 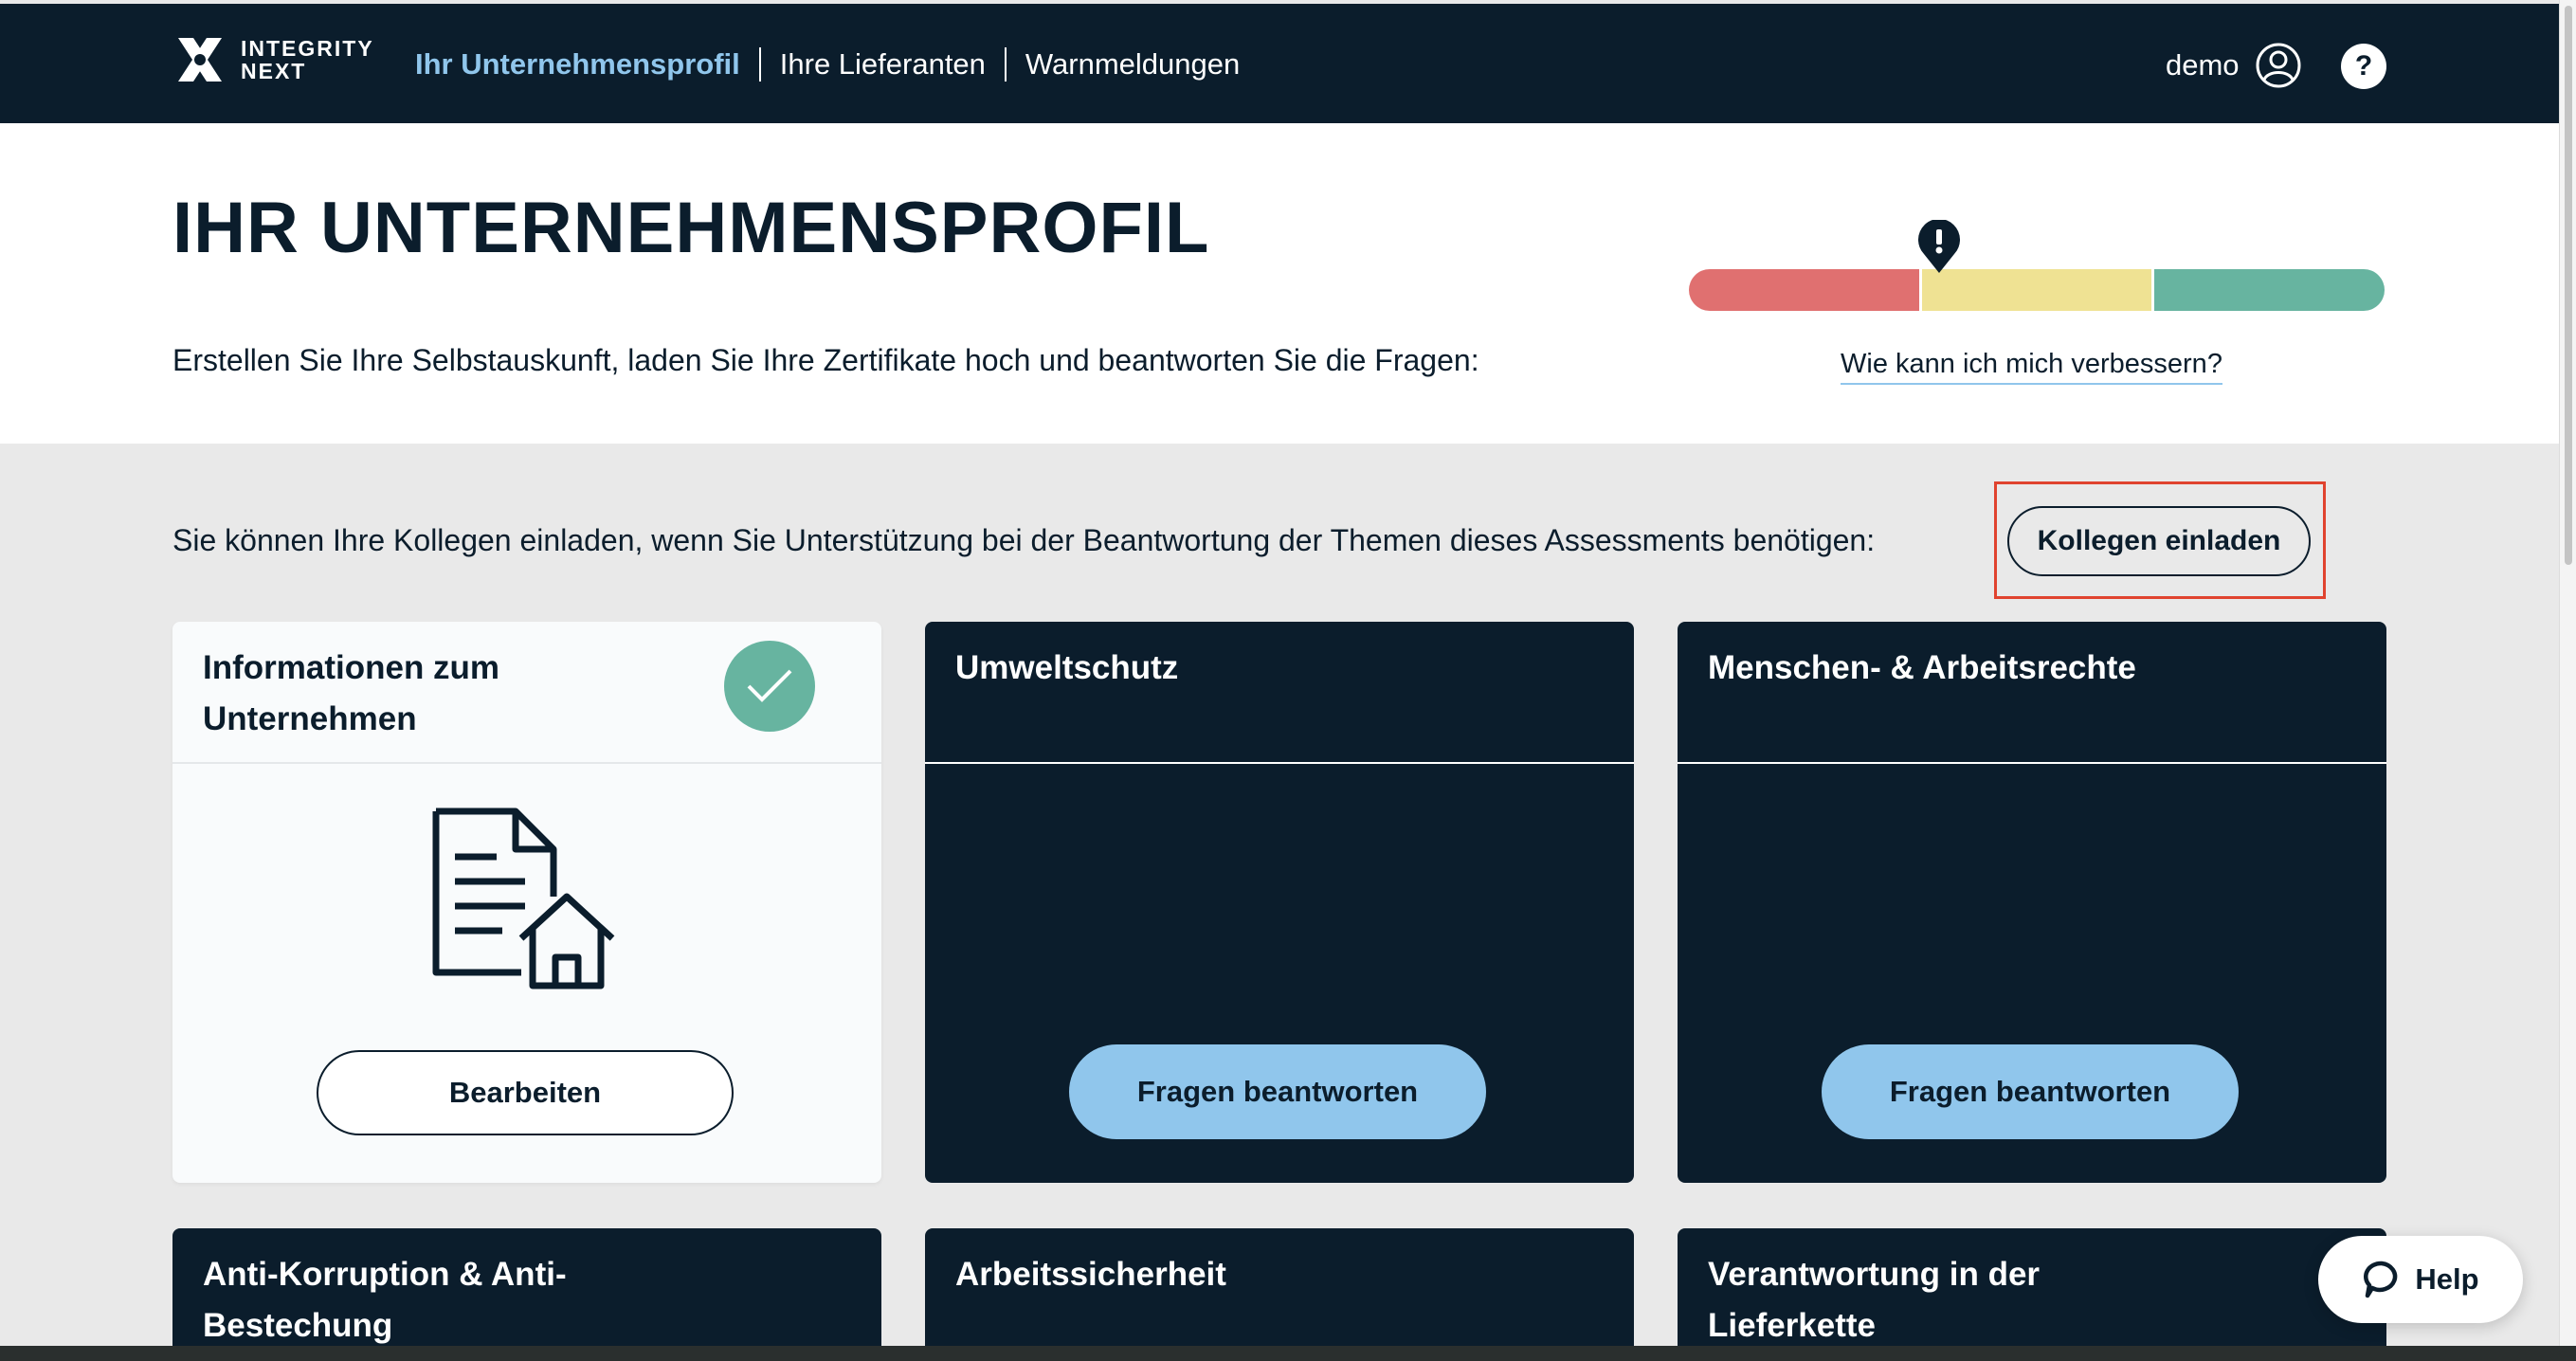 I want to click on integrity-next-logo: INTEGRITY NEXT, so click(x=273, y=59).